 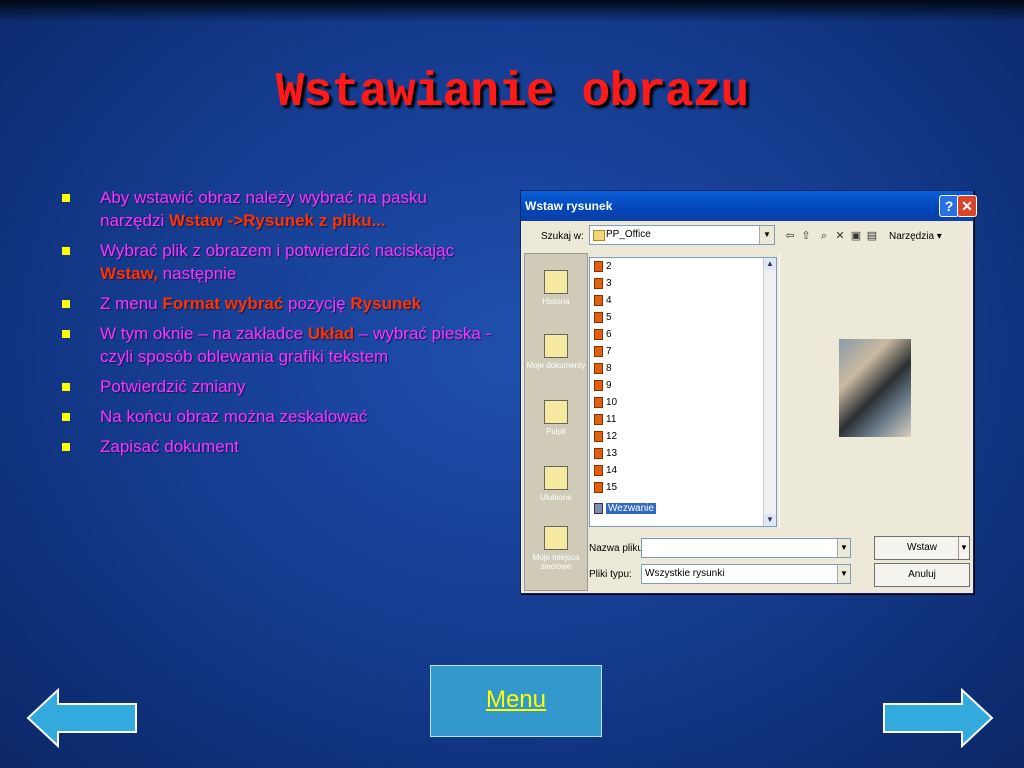 I want to click on documents-icon, so click(x=556, y=346).